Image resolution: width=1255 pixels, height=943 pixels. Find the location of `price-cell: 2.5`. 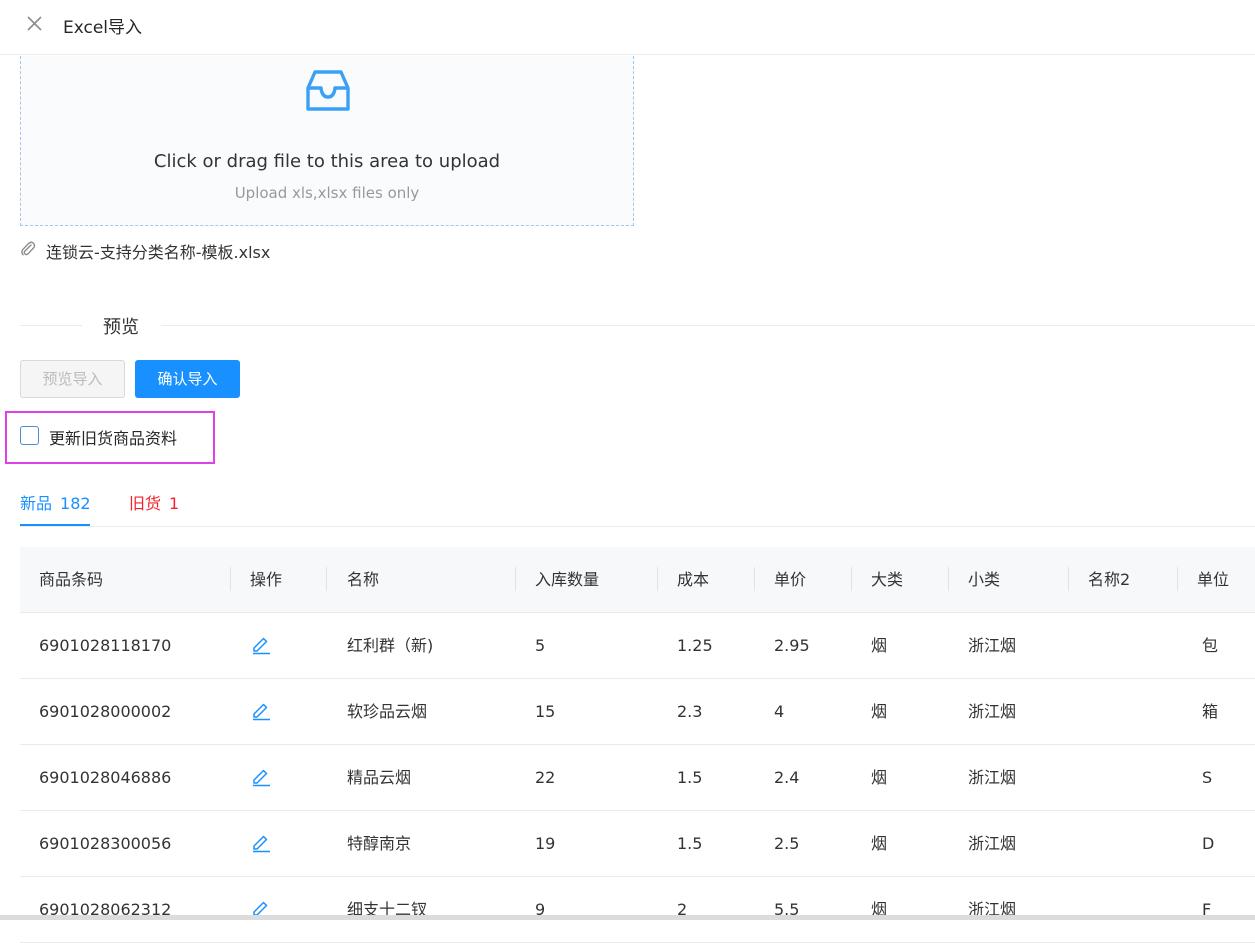

price-cell: 2.5 is located at coordinates (787, 843).